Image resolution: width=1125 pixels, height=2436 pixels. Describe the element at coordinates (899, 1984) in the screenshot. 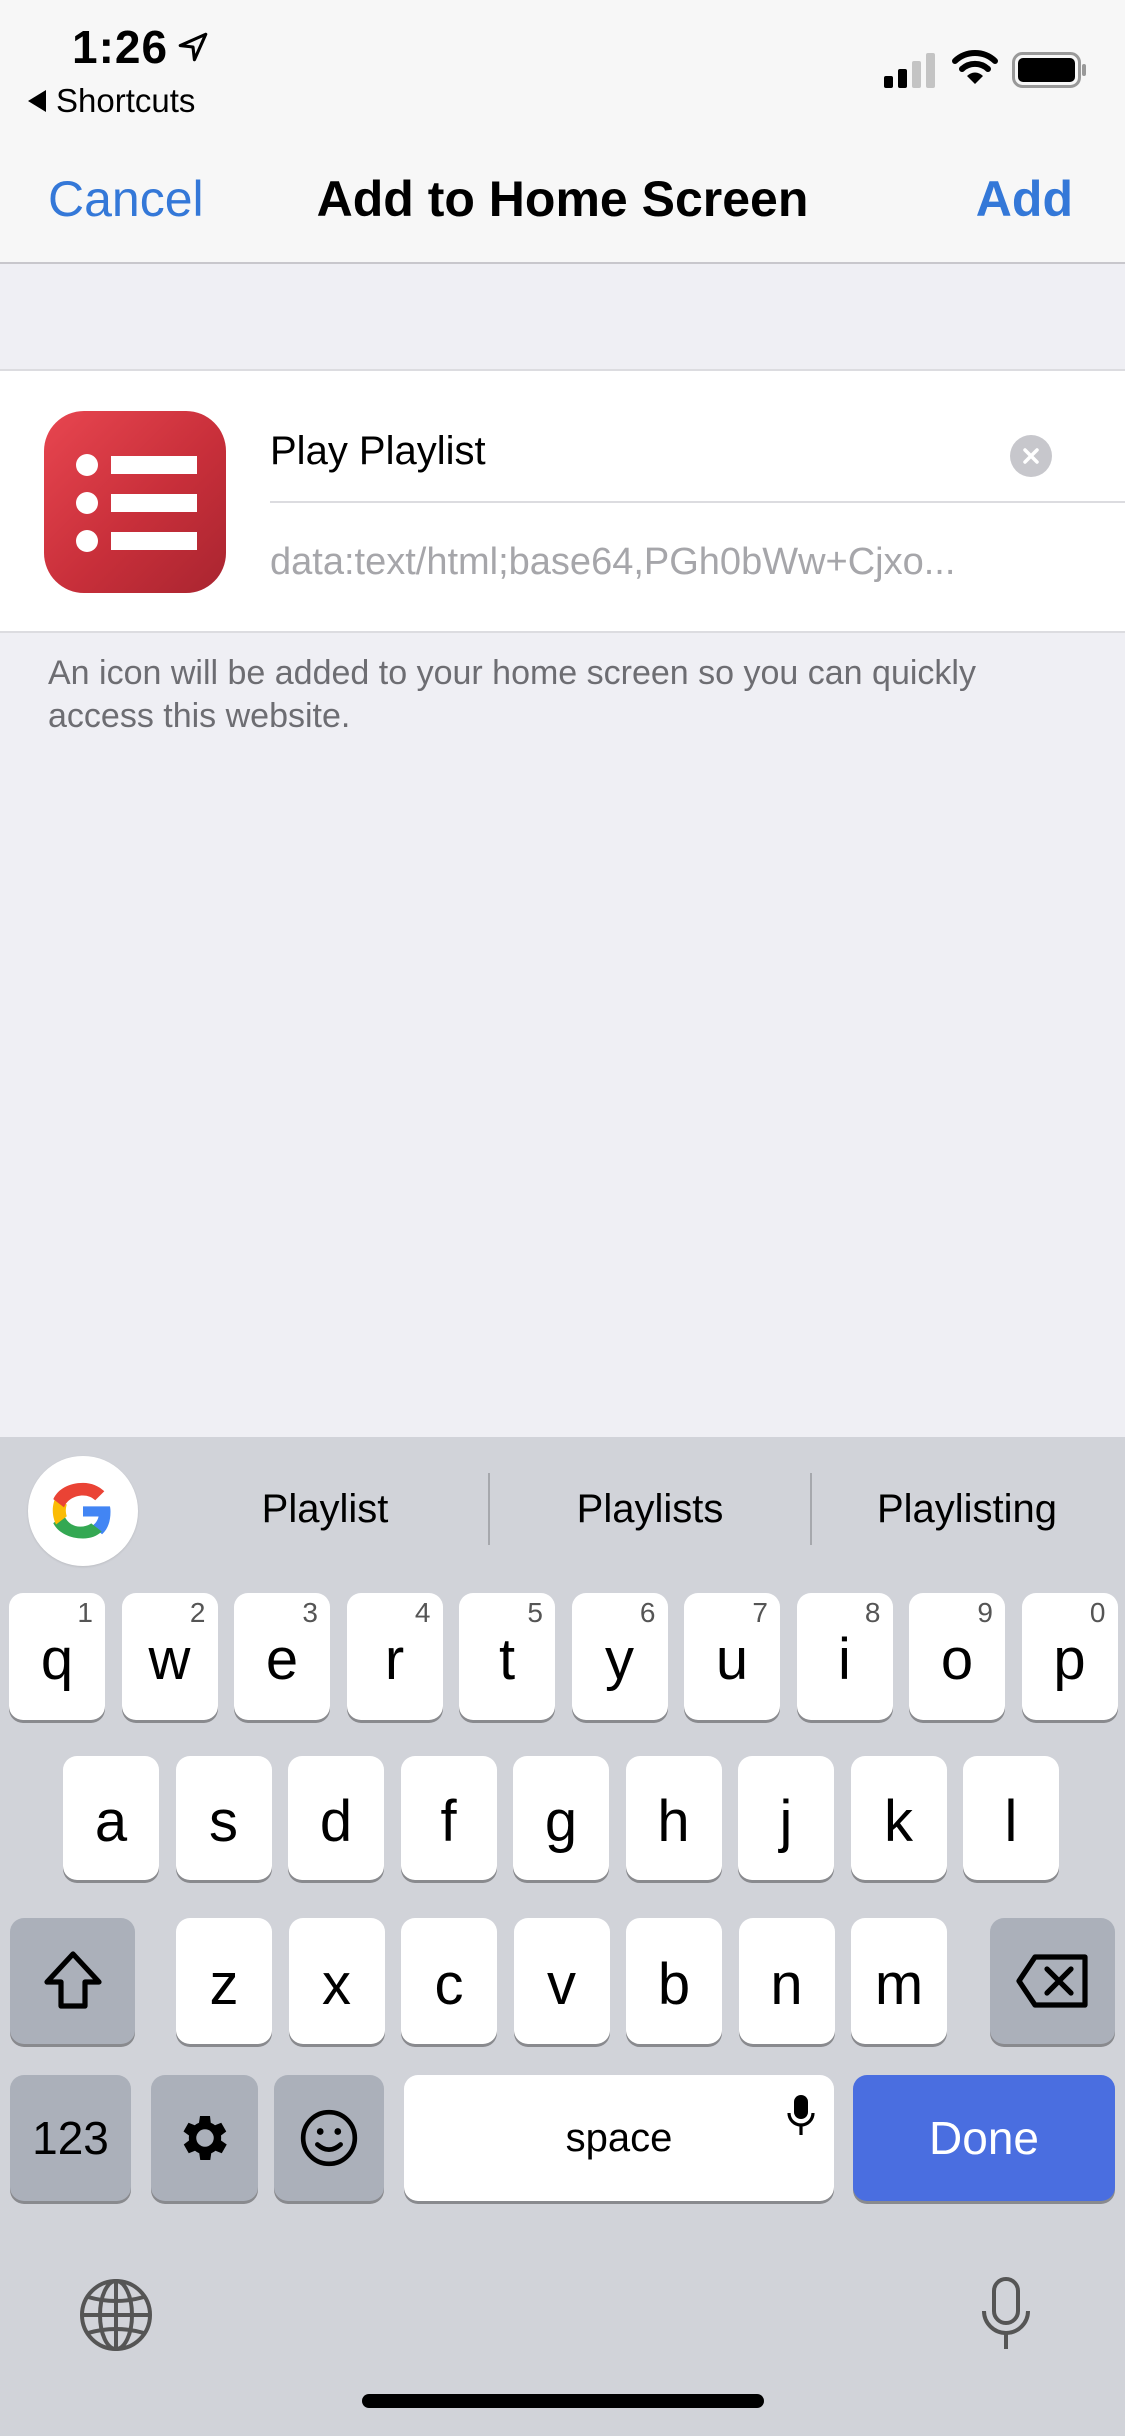

I see `key-letter: m` at that location.